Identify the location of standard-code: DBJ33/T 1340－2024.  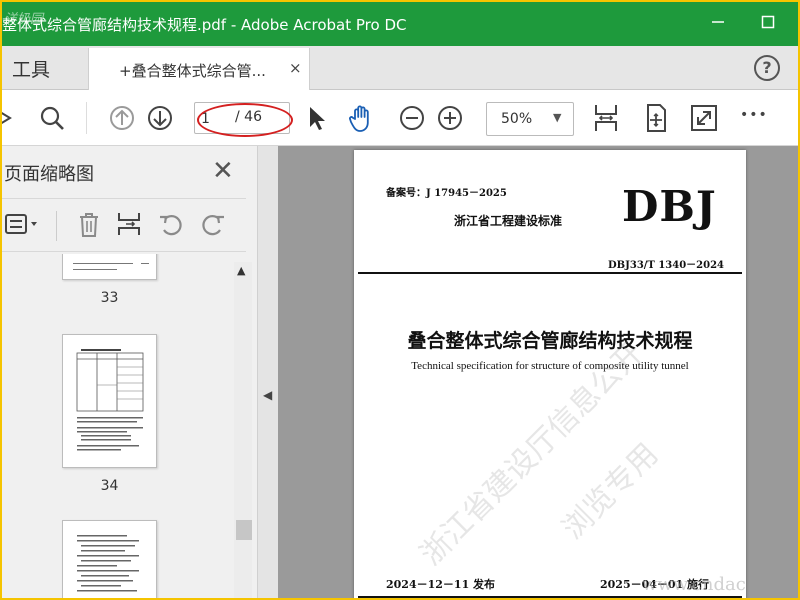
(666, 265).